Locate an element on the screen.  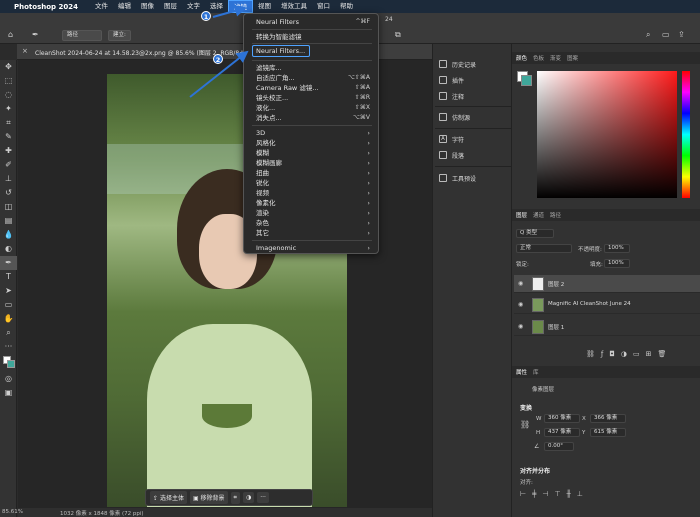
layer-name: Magnific AI CleanShot June 24 is located at coordinates (589, 304).